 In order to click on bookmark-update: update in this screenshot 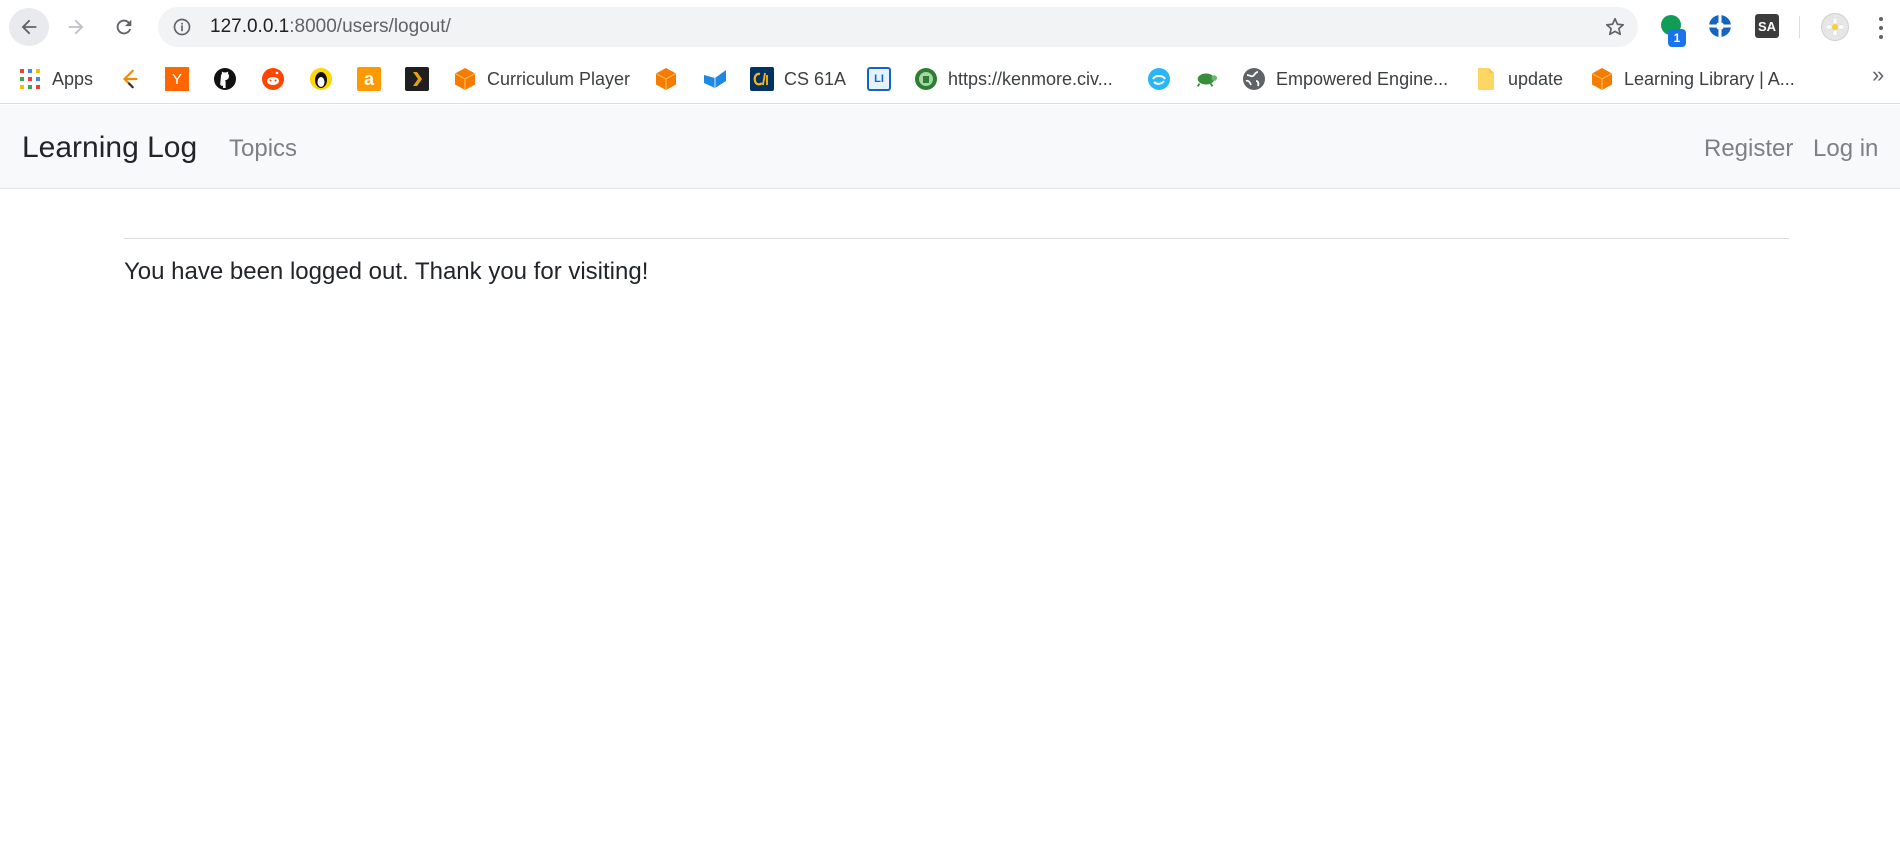, I will do `click(1518, 79)`.